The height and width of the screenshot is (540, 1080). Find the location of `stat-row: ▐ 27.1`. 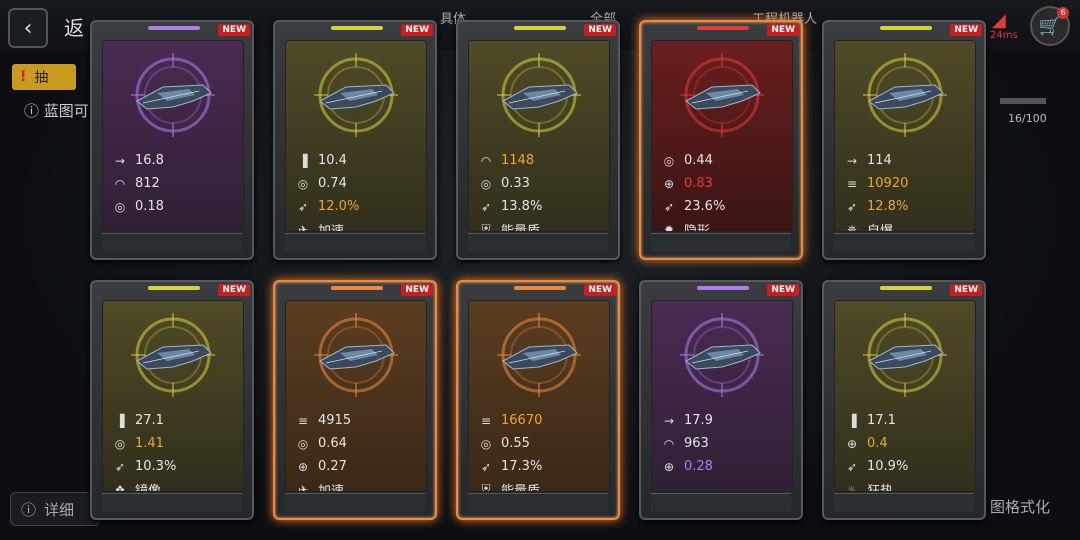

stat-row: ▐ 27.1 is located at coordinates (176, 420).